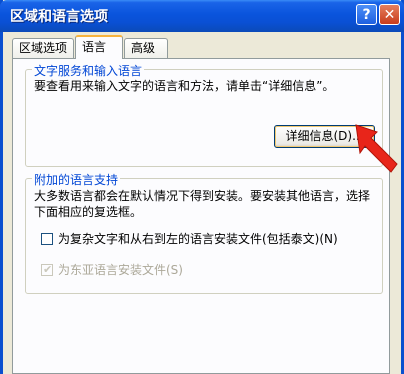 The width and height of the screenshot is (404, 374). I want to click on help-button: ?, so click(366, 14).